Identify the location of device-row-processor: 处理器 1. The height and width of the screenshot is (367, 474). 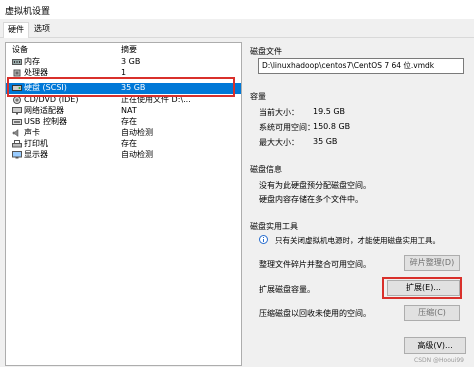
(123, 73).